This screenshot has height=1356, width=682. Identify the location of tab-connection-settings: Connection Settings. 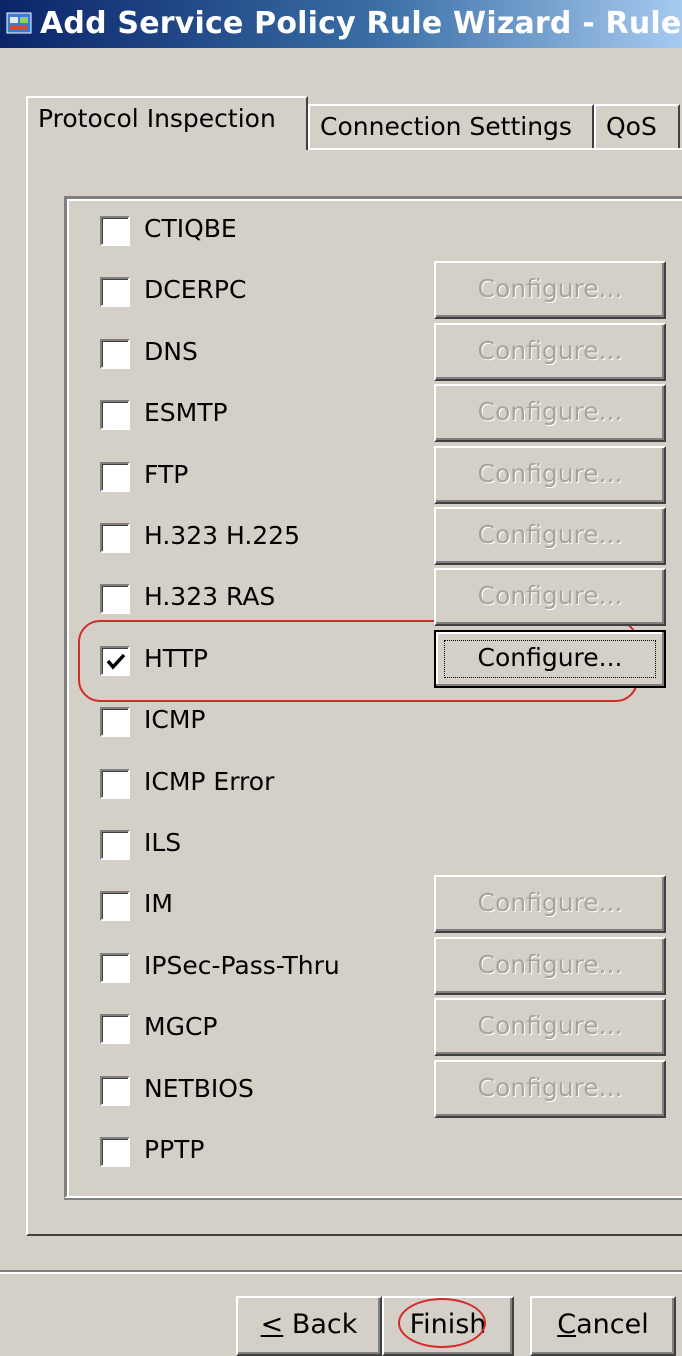
(451, 127).